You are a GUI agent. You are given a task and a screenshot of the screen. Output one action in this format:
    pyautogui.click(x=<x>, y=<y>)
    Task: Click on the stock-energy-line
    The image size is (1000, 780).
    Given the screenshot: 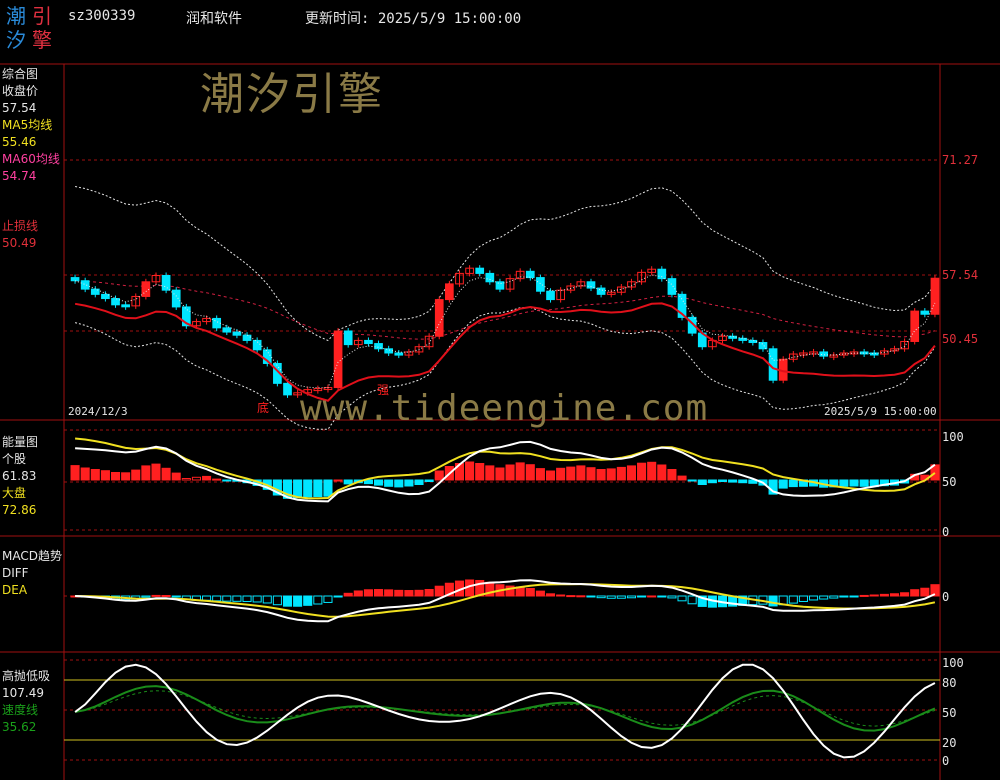 What is the action you would take?
    pyautogui.click(x=505, y=471)
    